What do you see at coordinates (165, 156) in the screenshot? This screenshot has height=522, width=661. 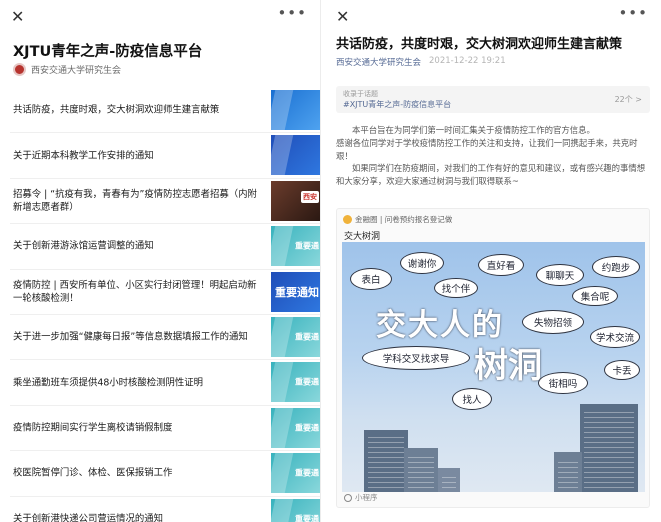 I see `list-item: 关于近期本科教学工作安排的通知` at bounding box center [165, 156].